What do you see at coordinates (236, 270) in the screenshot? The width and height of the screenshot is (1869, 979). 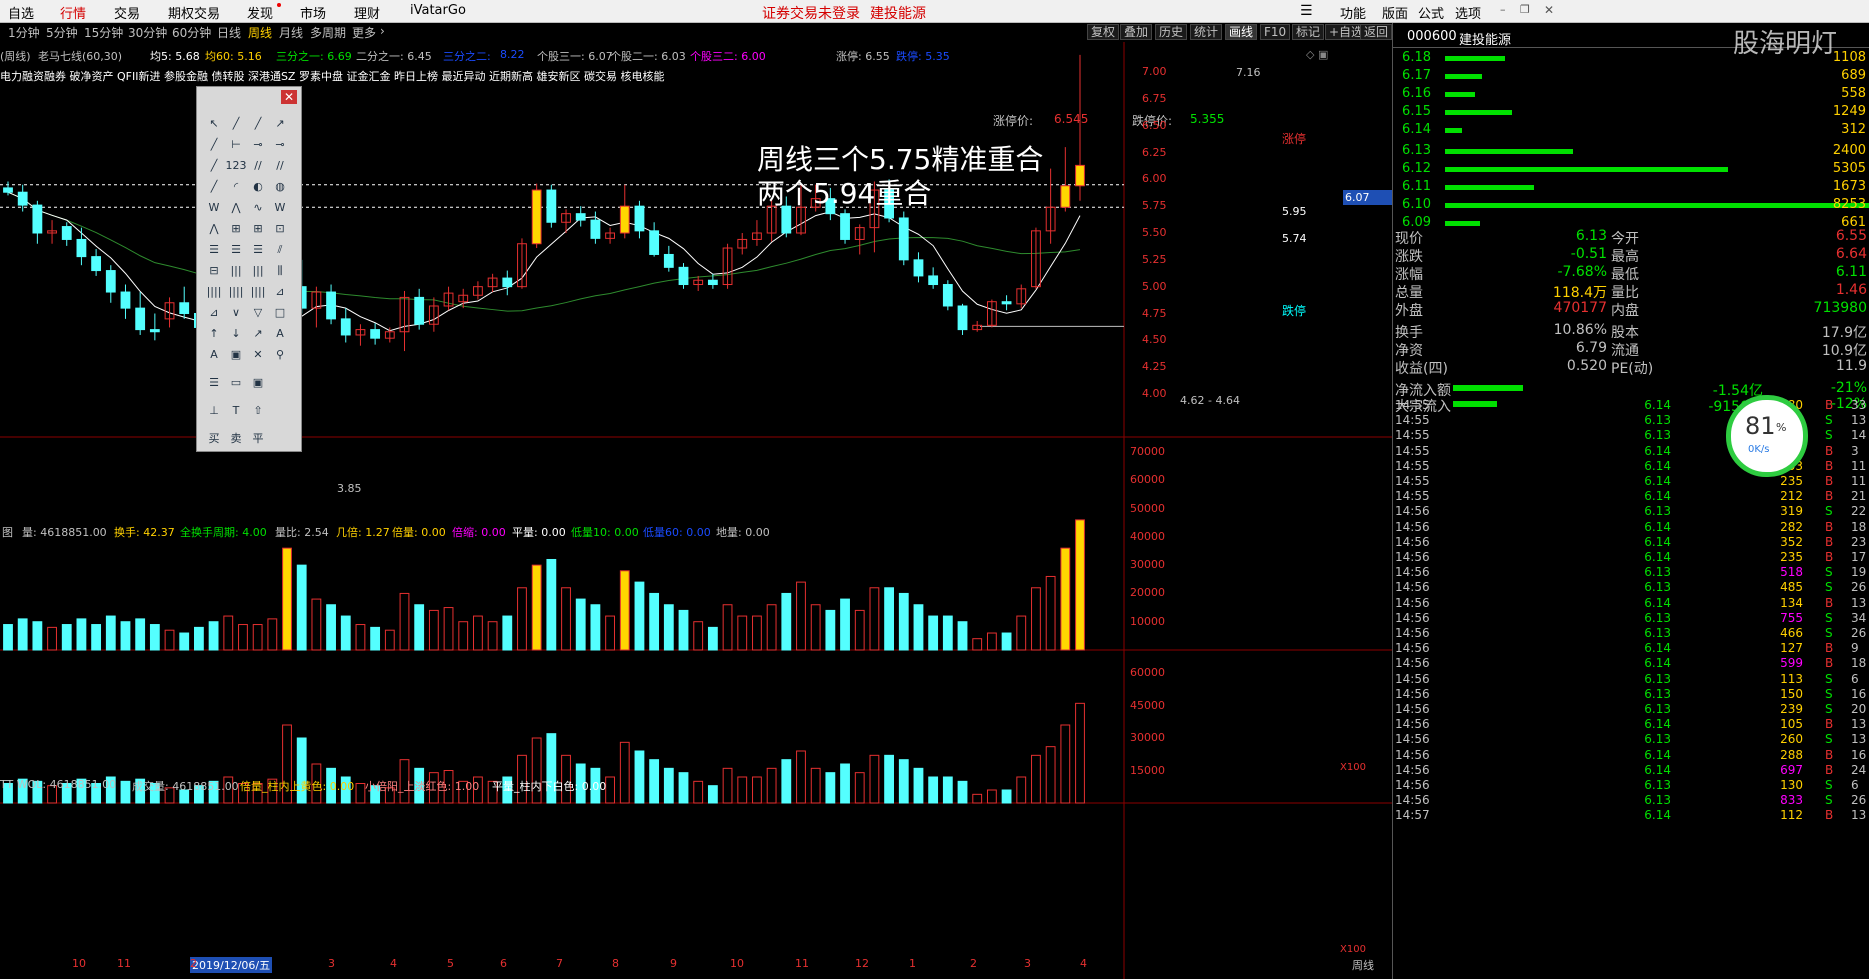 I see `draw-tool-icon-29: |||` at bounding box center [236, 270].